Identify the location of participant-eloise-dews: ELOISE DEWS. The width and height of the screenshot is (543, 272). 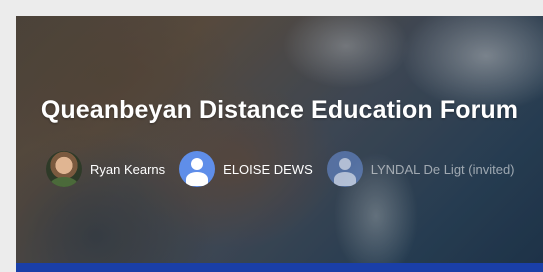
(246, 169).